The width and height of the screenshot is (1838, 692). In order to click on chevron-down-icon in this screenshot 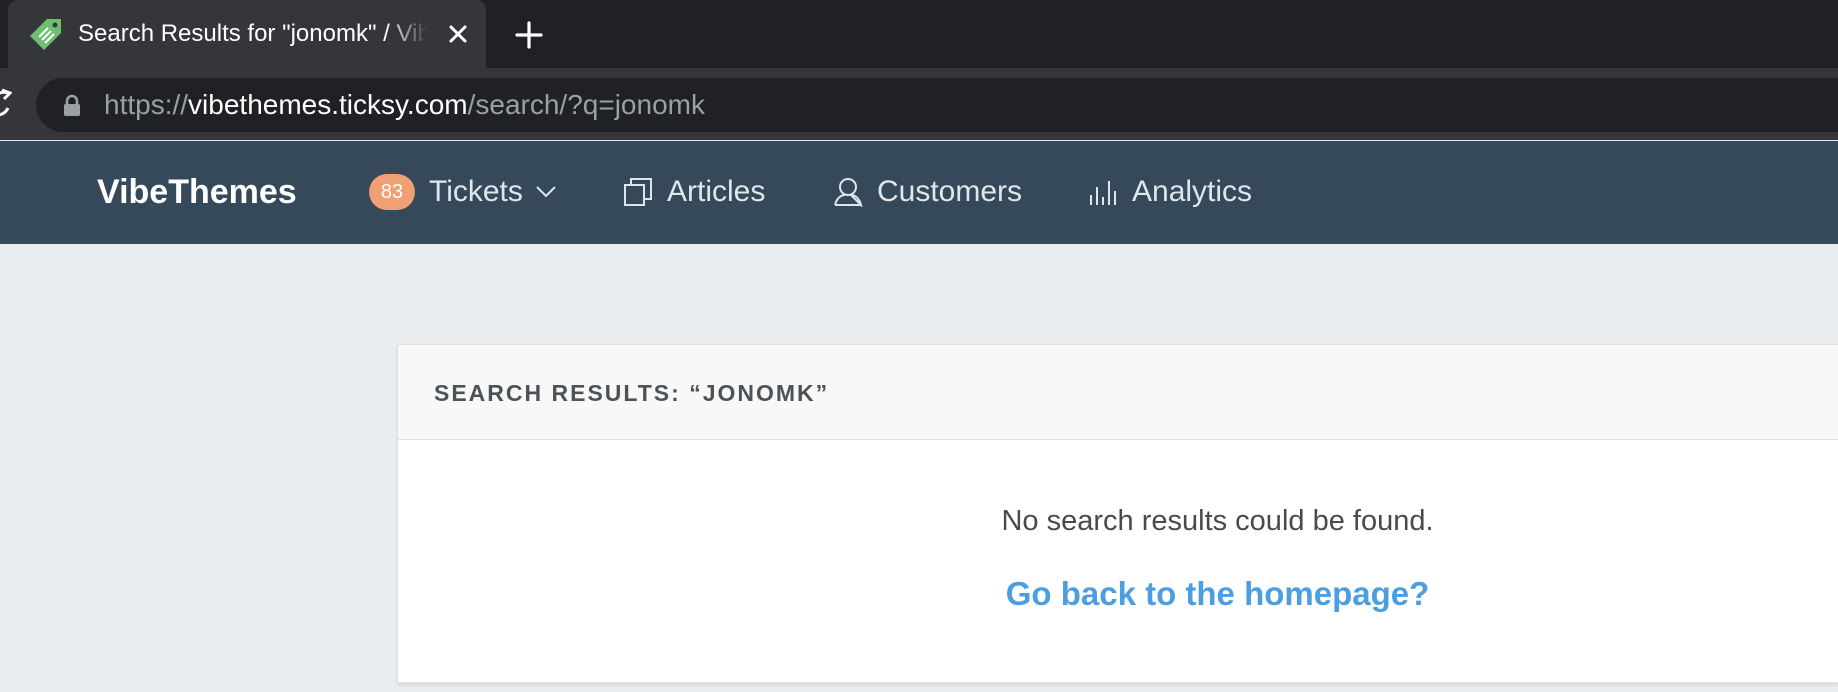, I will do `click(546, 192)`.